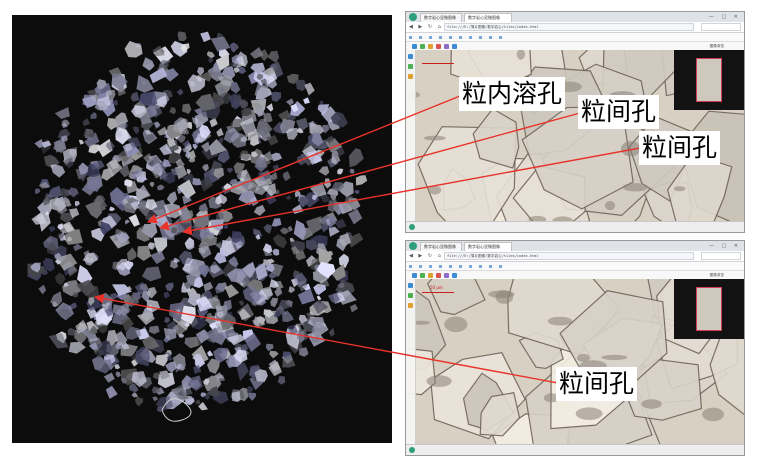 The height and width of the screenshot is (473, 768). Describe the element at coordinates (575, 246) in the screenshot. I see `tab-bar: 数字岩心显微图像 数字岩心显微图像 — □ ✕` at that location.